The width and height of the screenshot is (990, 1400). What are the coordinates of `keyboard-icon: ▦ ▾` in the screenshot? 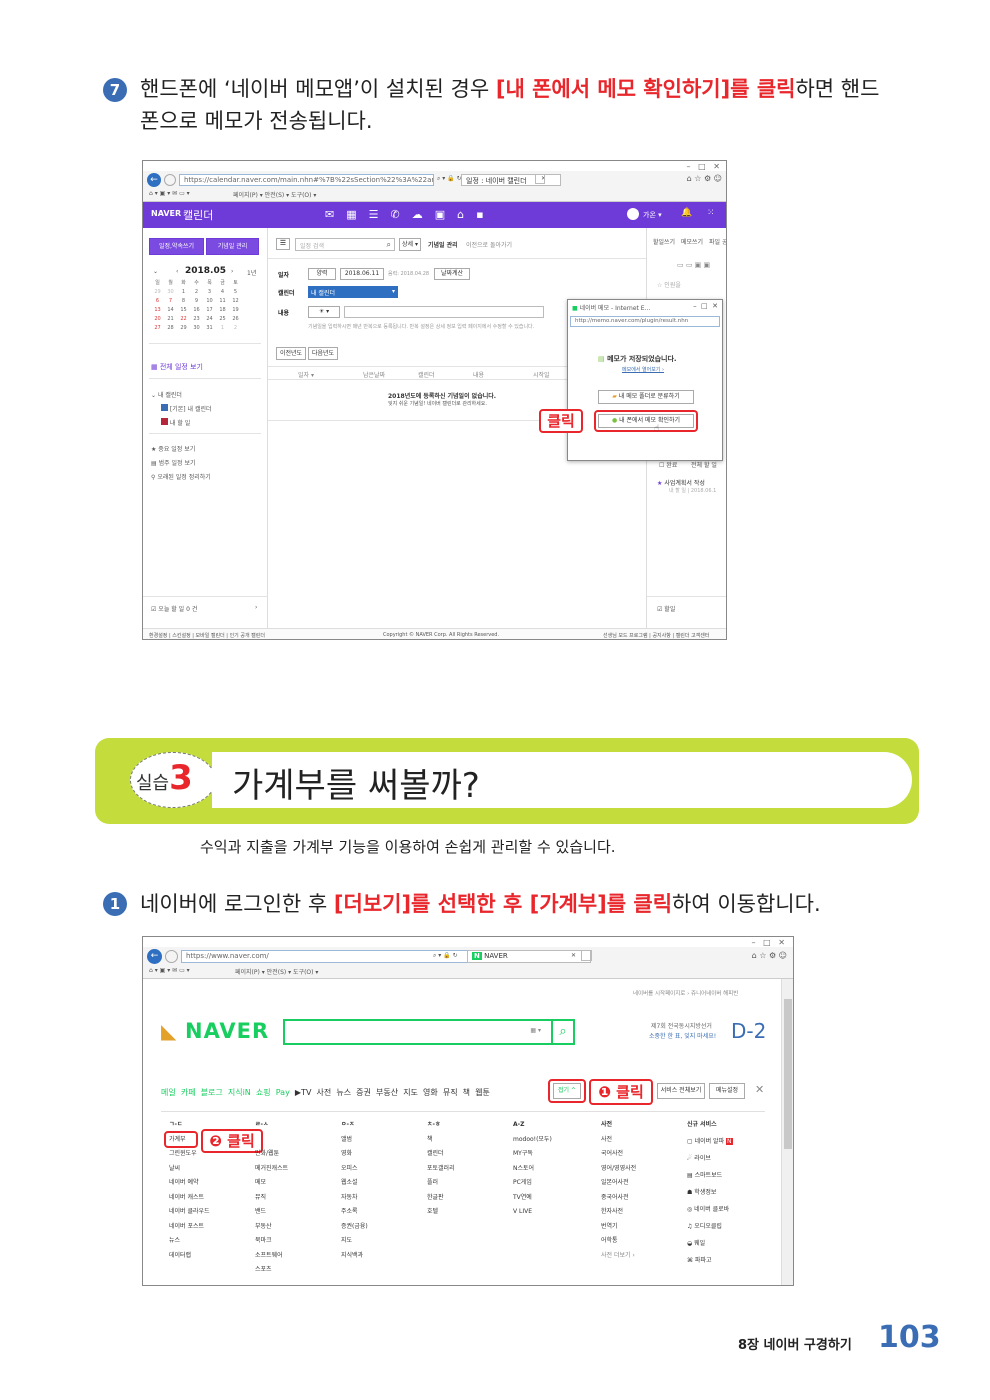 It's located at (535, 1030).